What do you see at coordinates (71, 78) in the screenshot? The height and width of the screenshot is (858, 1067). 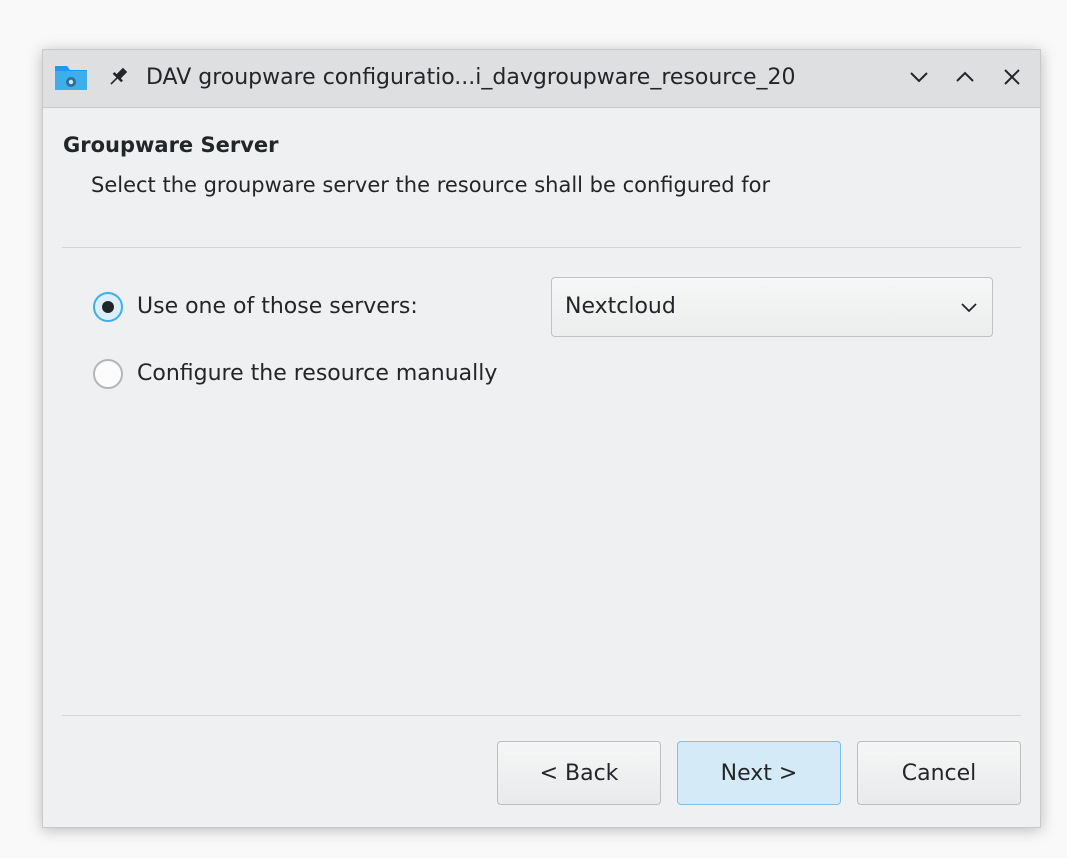 I see `folder-dav-icon` at bounding box center [71, 78].